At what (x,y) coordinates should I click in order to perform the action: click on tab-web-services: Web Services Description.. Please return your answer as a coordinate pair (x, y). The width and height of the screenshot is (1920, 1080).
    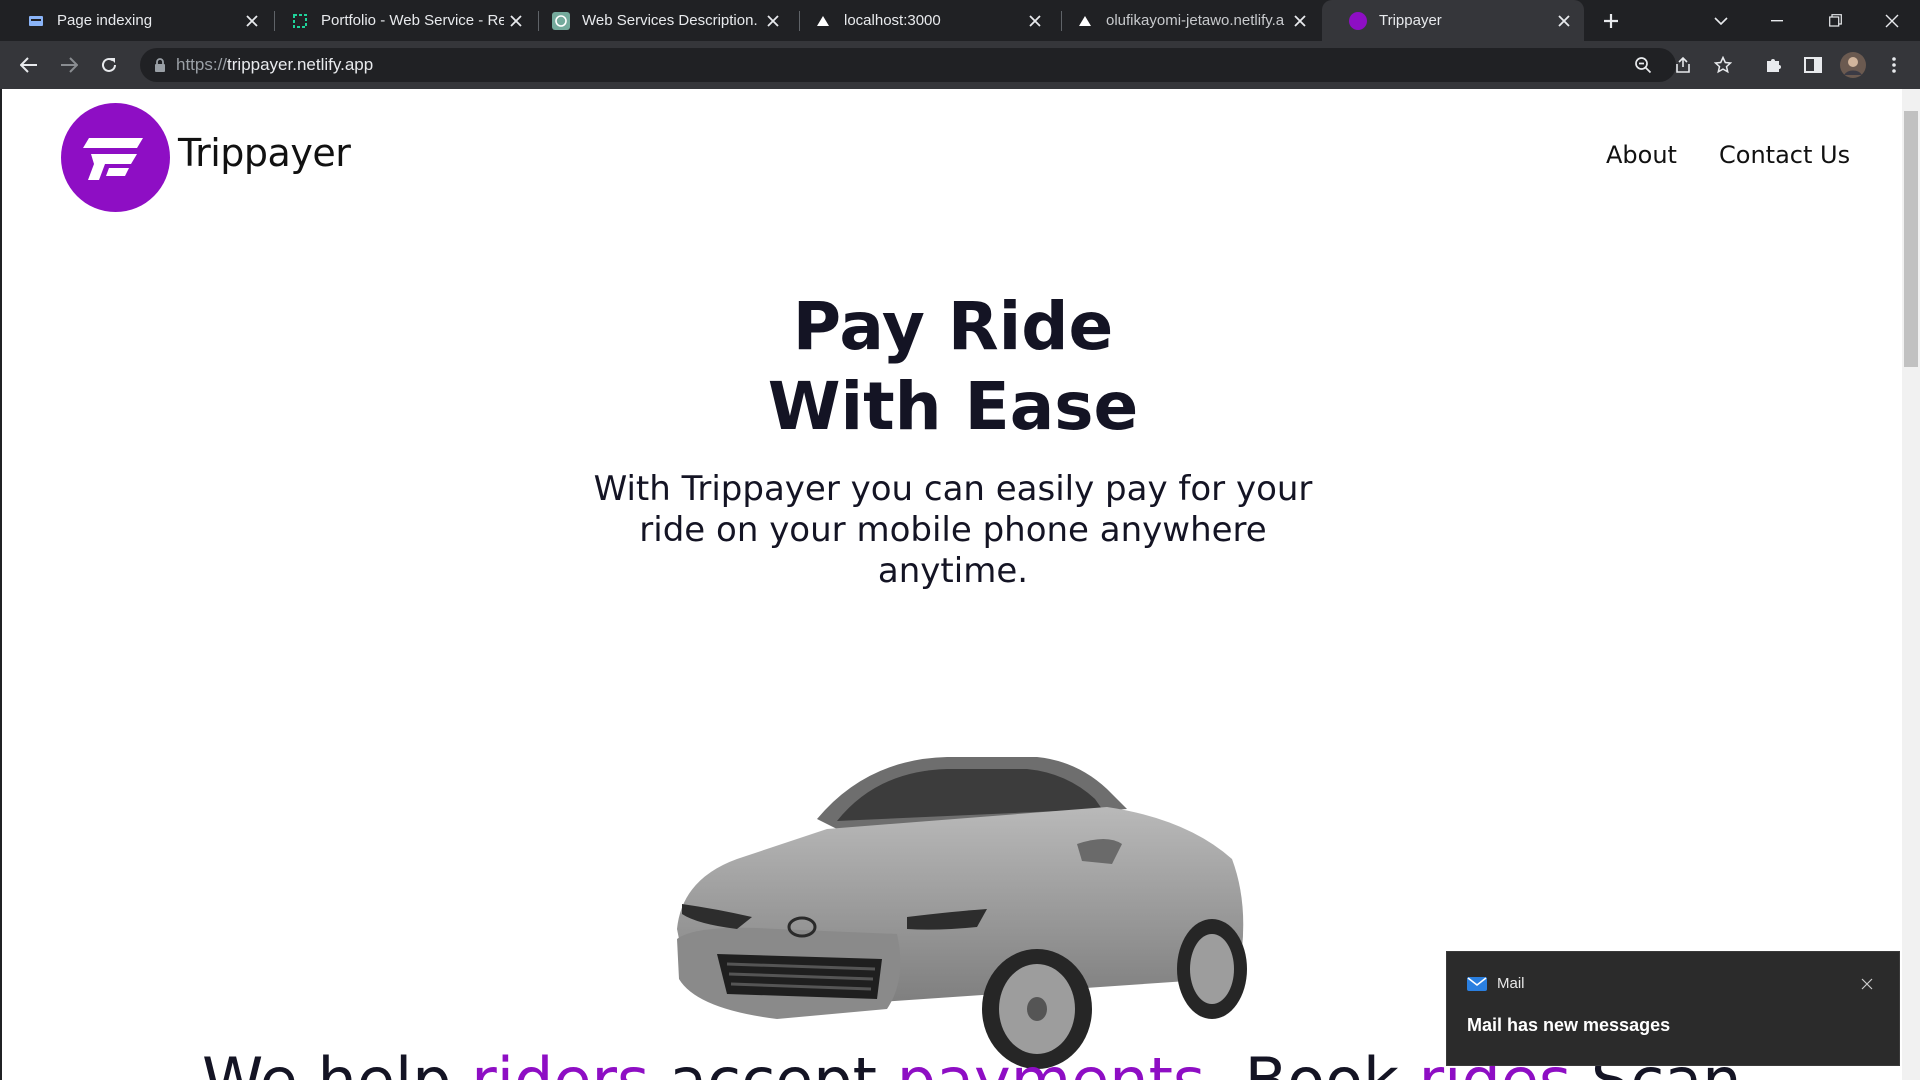
    Looking at the image, I should click on (659, 20).